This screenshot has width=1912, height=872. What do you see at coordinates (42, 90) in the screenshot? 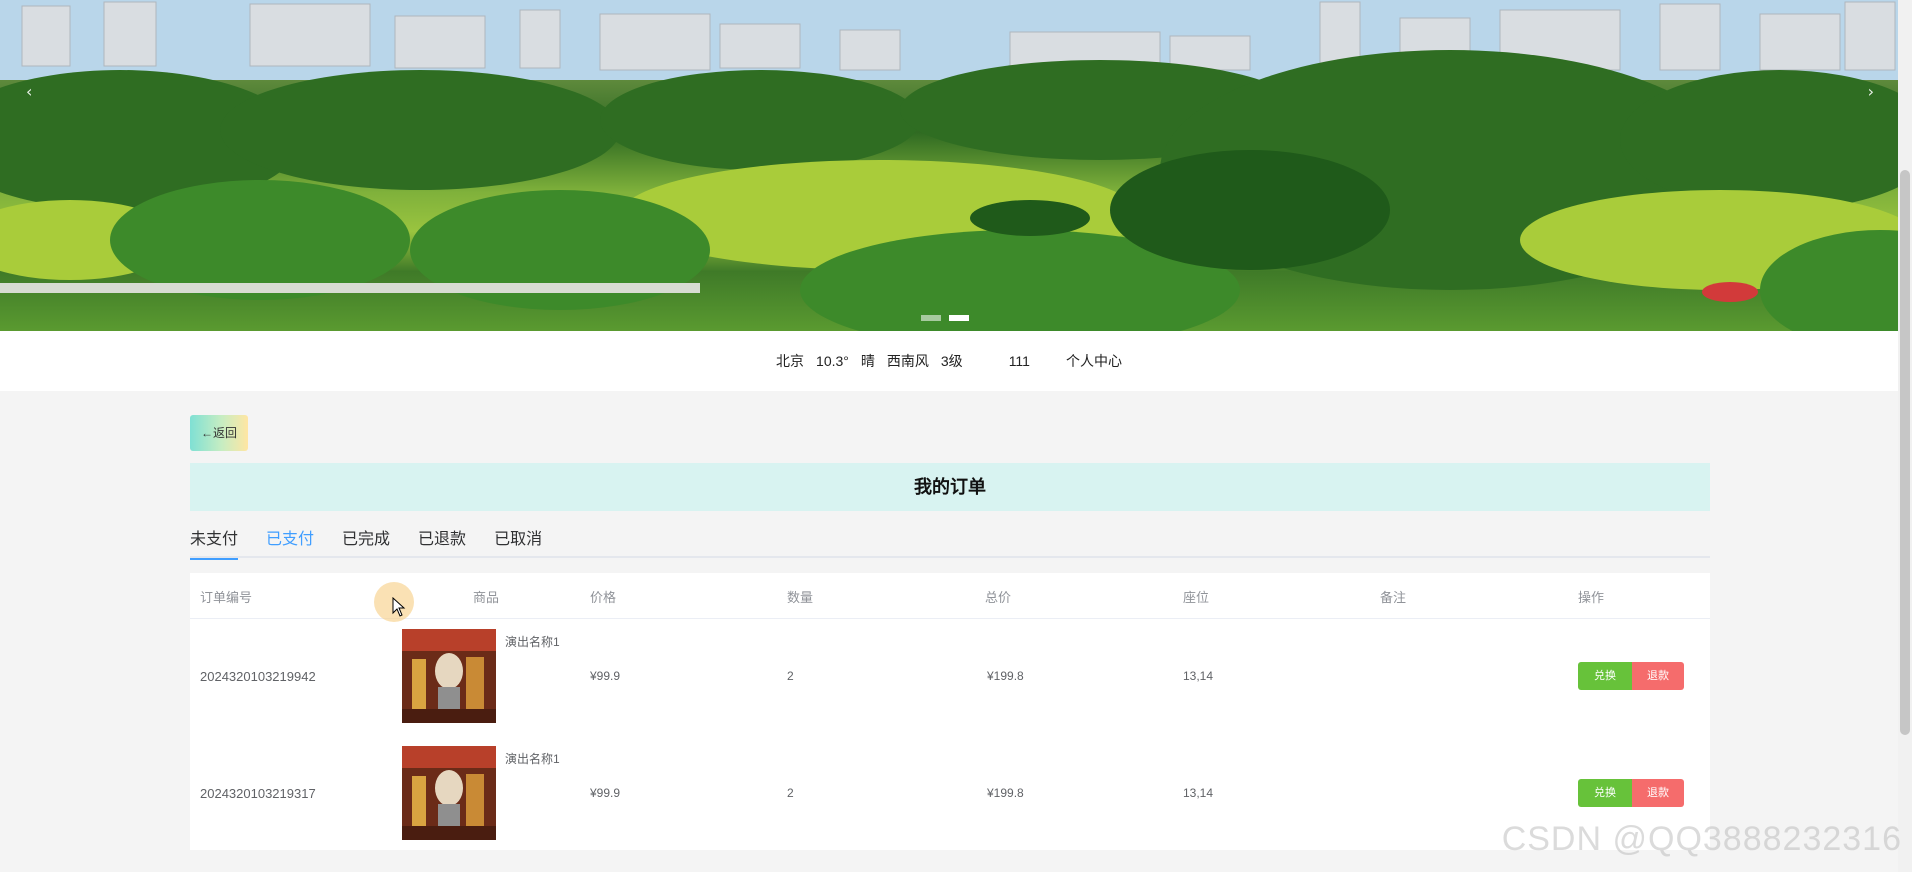
I see `carousel-prev-button: ‹` at bounding box center [42, 90].